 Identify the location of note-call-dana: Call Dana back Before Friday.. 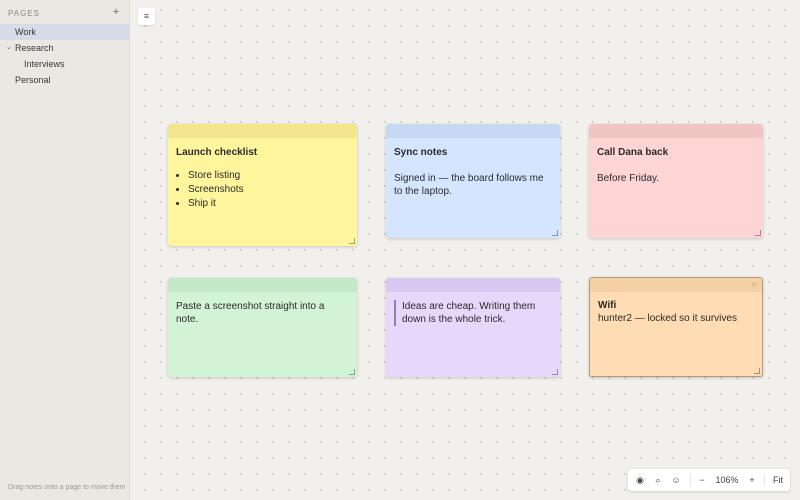
(676, 181).